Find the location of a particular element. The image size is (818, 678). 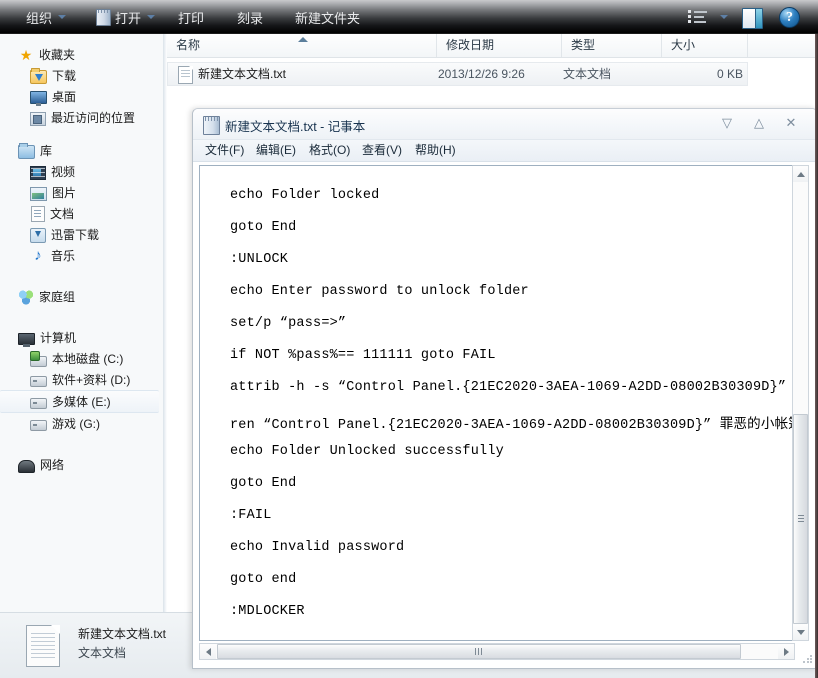

documents-icon is located at coordinates (38, 214).